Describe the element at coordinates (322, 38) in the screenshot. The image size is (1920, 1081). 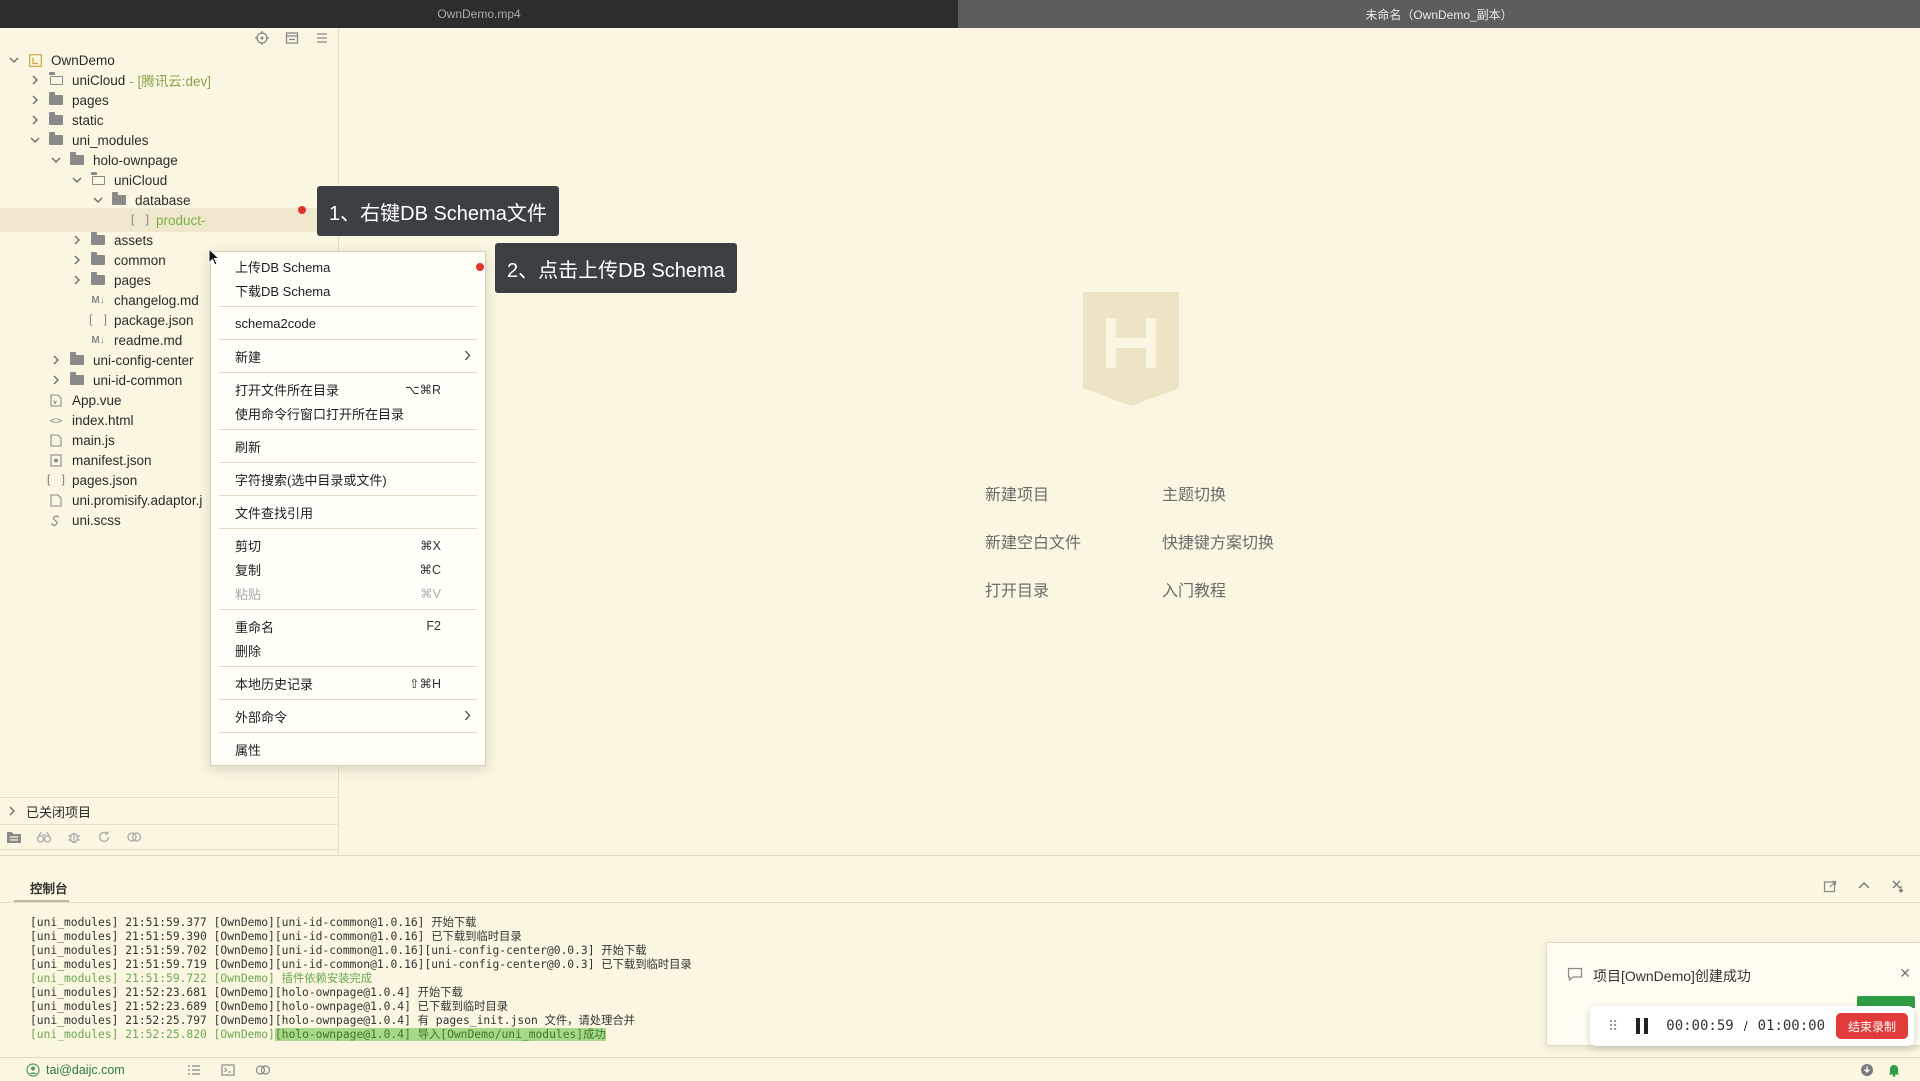
I see `menu-icon` at that location.